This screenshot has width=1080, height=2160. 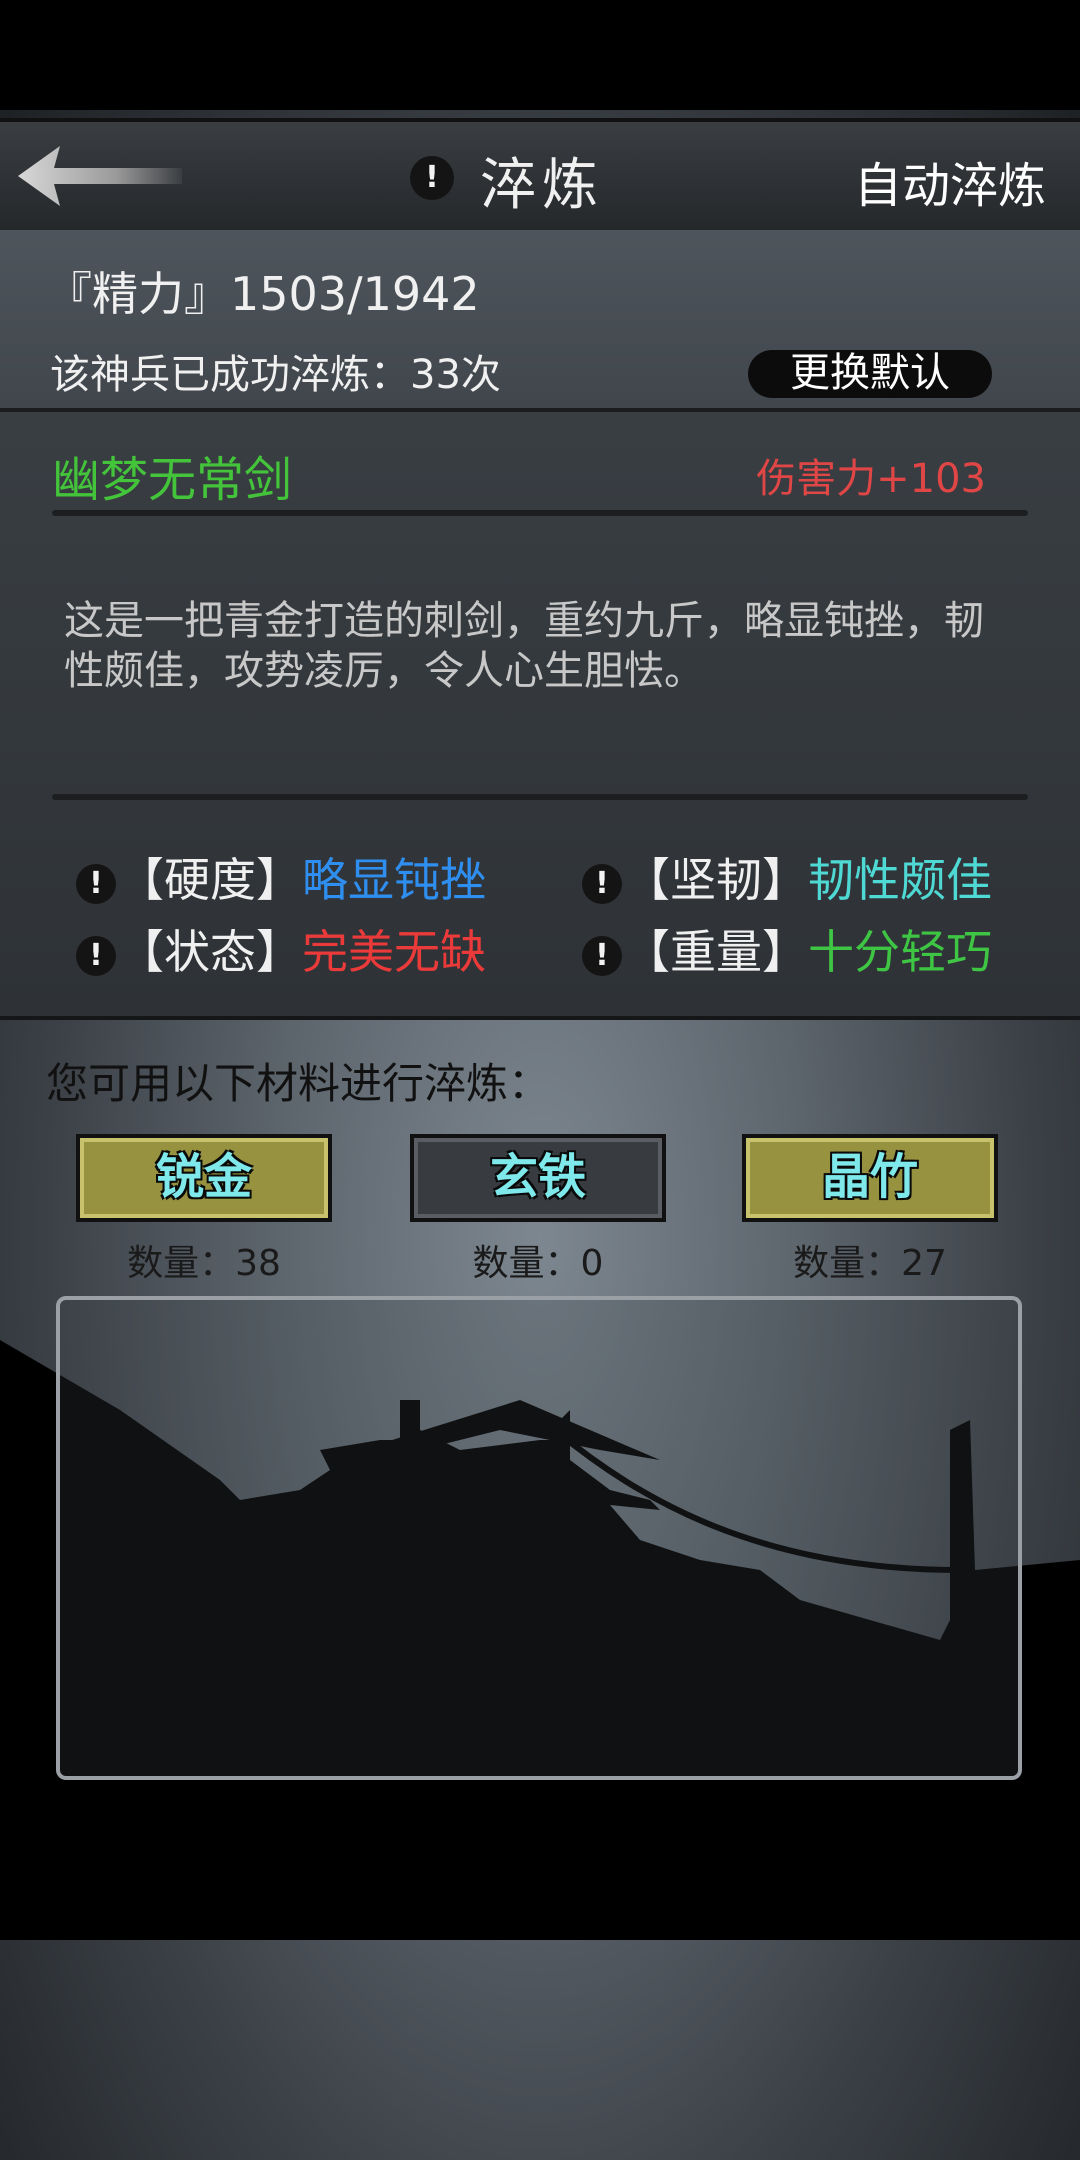 I want to click on title-info-icon: !, so click(x=432, y=178).